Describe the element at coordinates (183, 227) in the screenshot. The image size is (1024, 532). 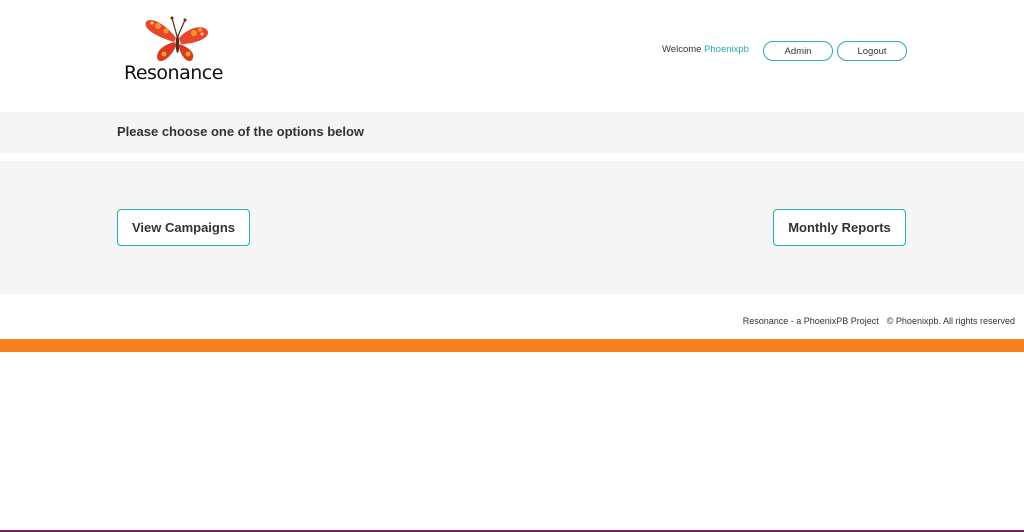
I see `view-campaigns-button: View Campaigns` at that location.